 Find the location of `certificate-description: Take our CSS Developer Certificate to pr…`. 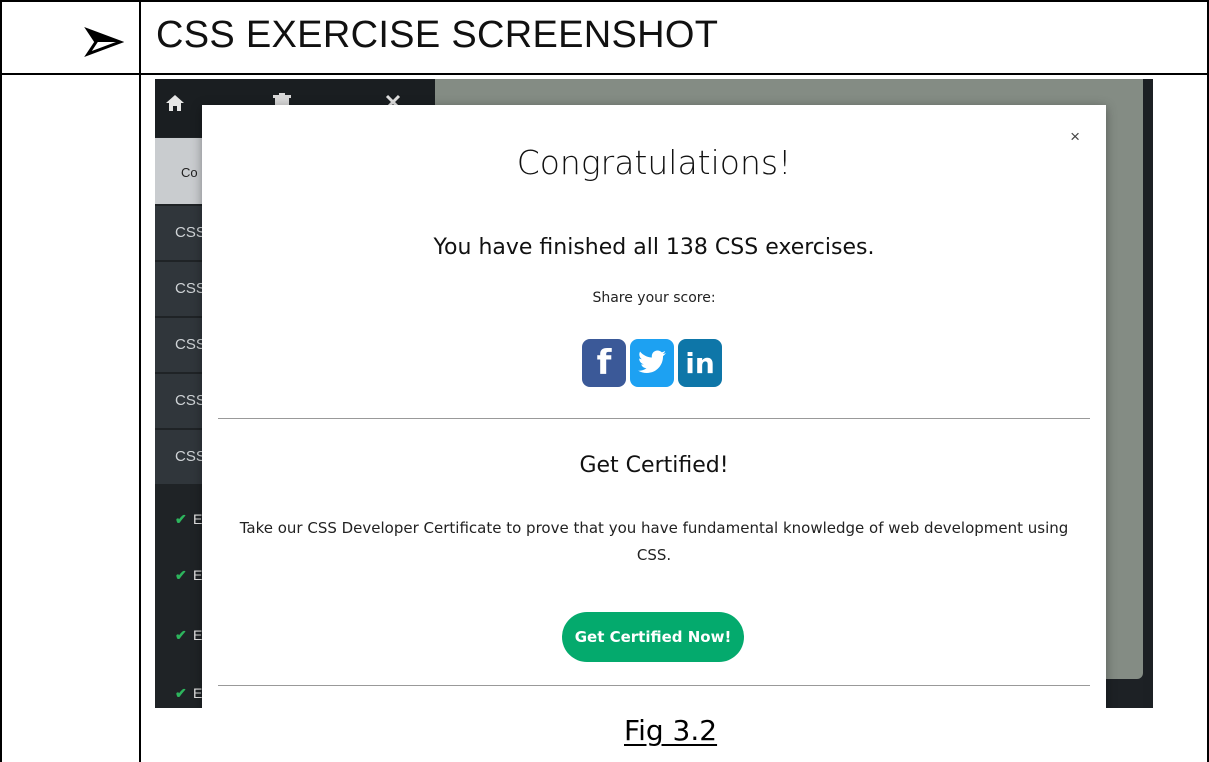

certificate-description: Take our CSS Developer Certificate to pr… is located at coordinates (654, 541).